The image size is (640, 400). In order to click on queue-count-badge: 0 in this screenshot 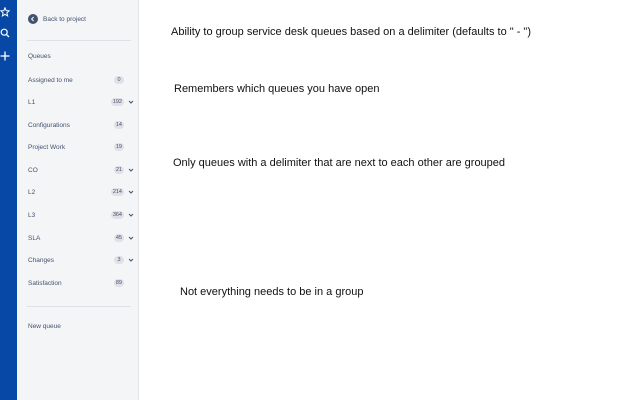, I will do `click(119, 80)`.